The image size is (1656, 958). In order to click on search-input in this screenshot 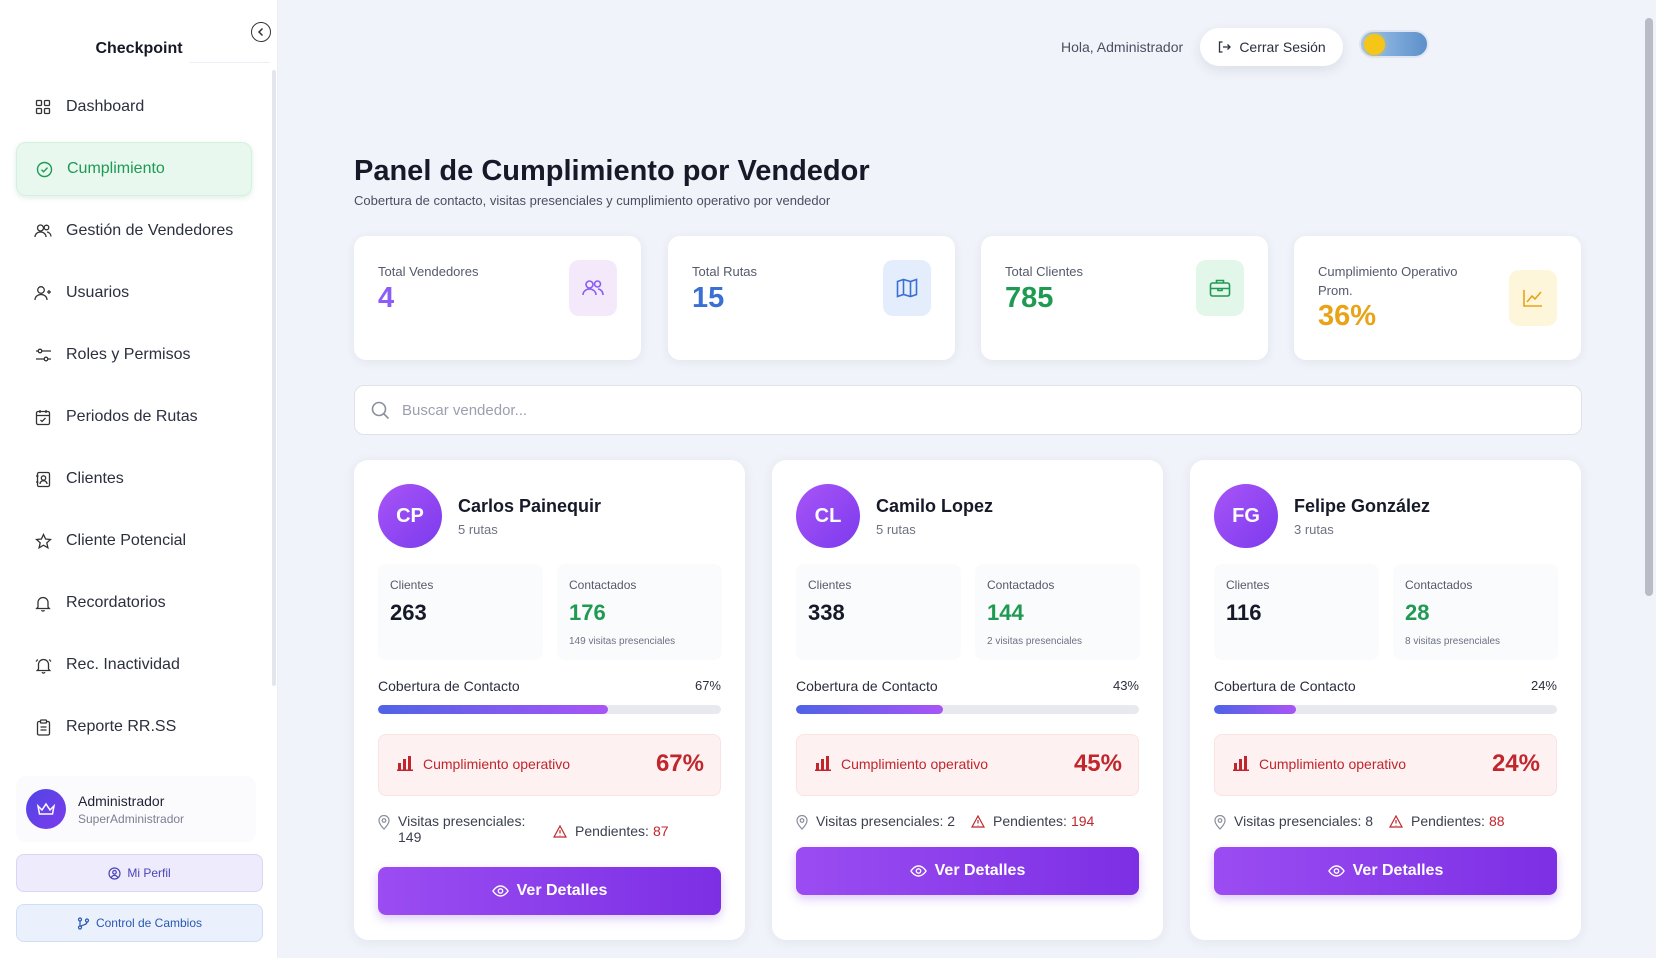, I will do `click(902, 410)`.